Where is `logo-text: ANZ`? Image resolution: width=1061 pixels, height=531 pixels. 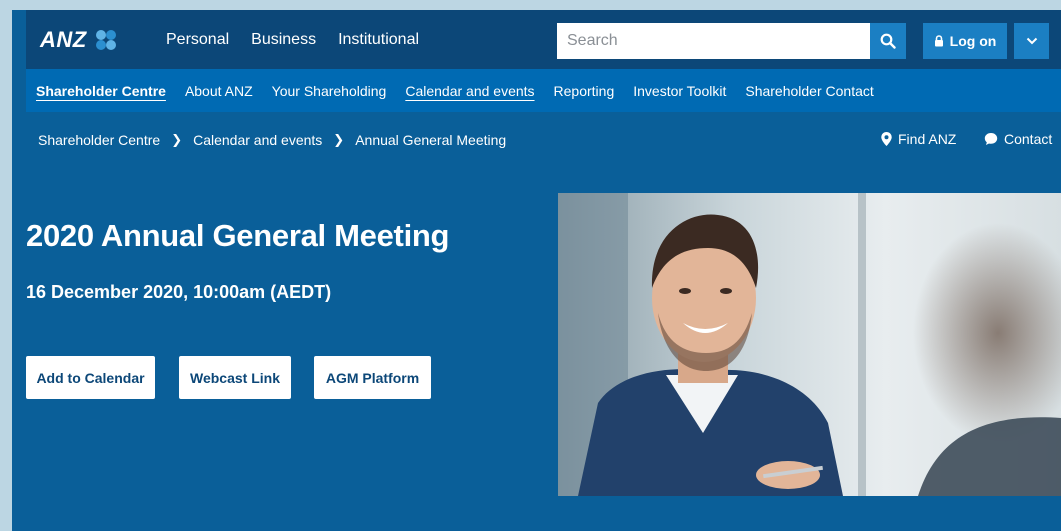 logo-text: ANZ is located at coordinates (63, 39).